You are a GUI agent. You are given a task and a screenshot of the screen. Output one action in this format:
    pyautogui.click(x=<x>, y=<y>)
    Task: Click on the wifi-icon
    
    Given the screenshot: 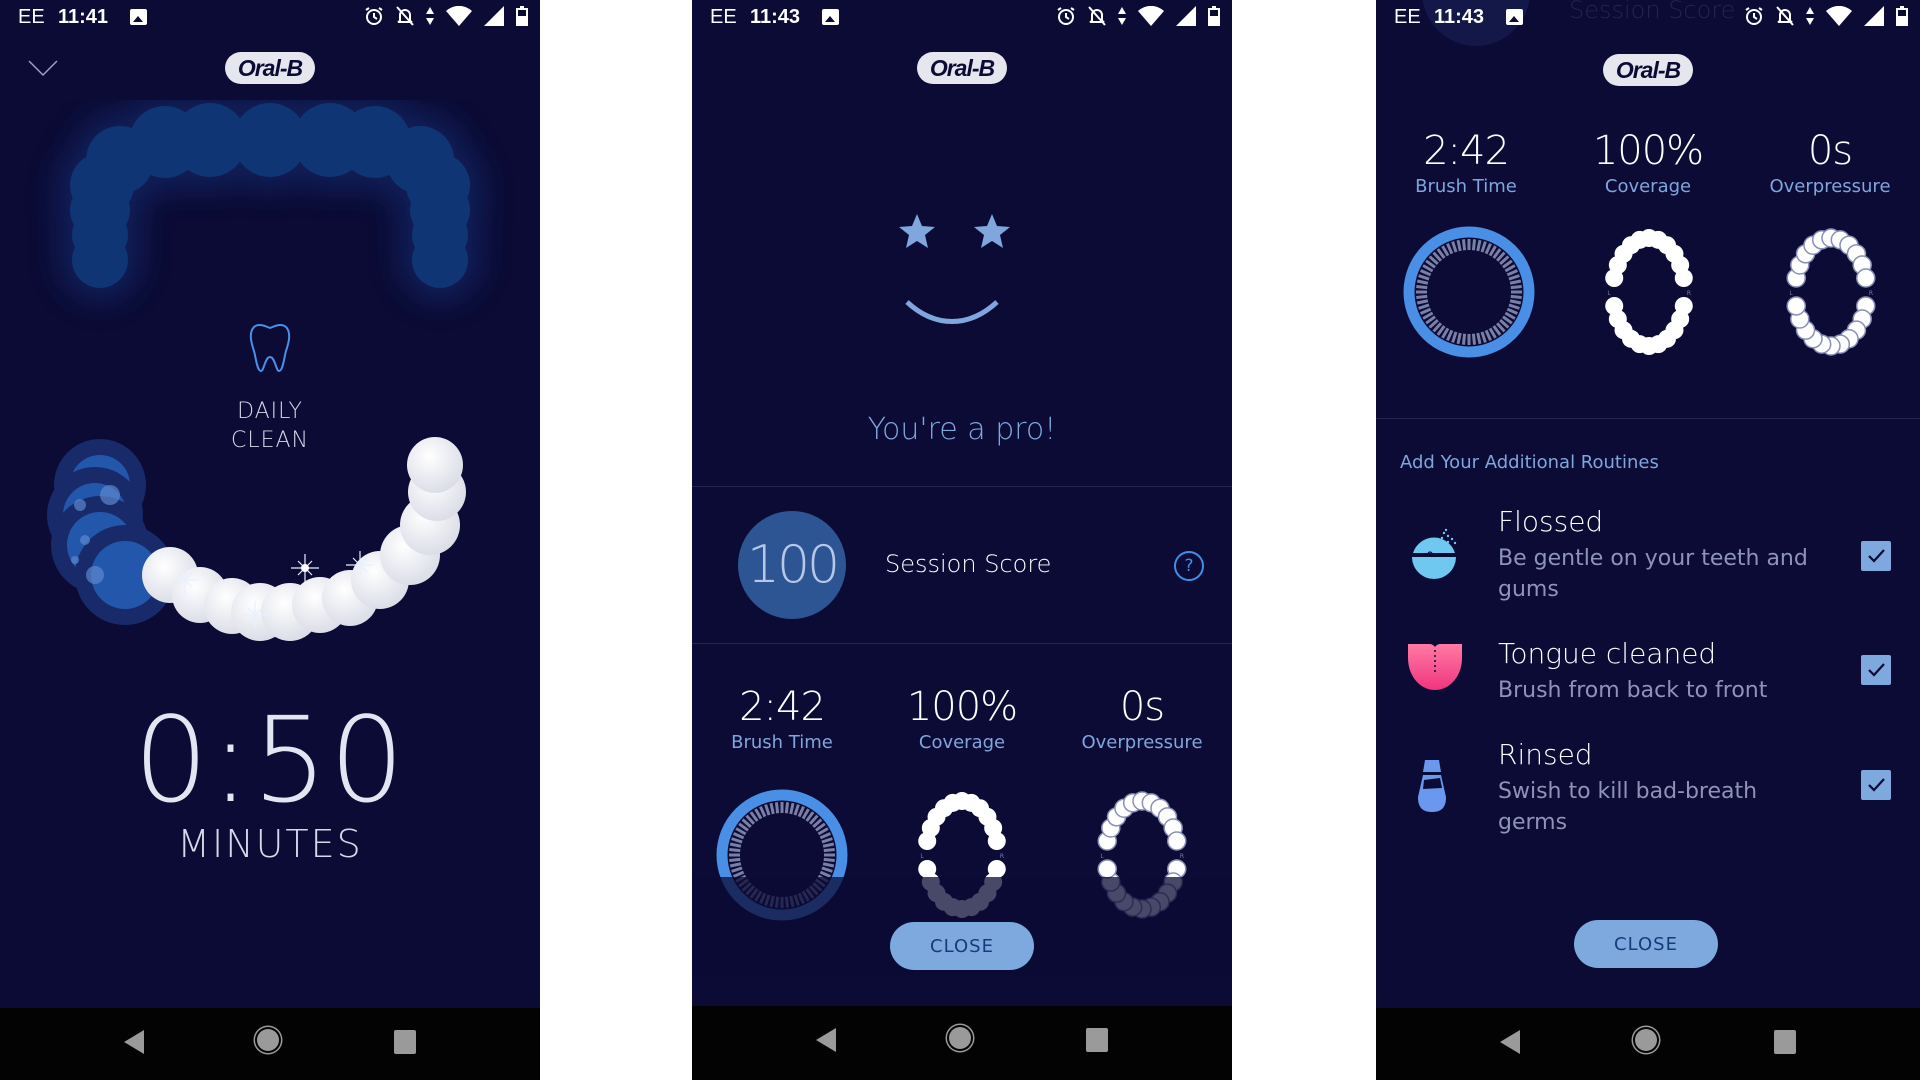 What is the action you would take?
    pyautogui.click(x=1839, y=16)
    